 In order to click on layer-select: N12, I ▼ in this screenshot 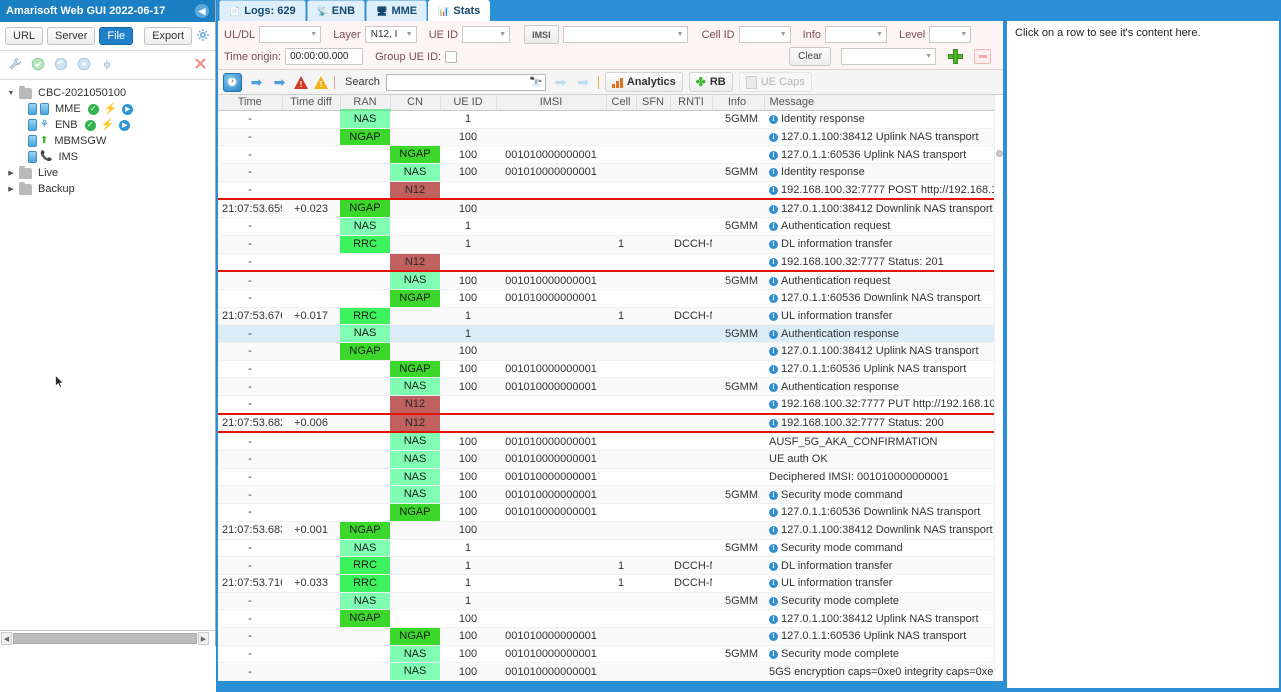, I will do `click(390, 34)`.